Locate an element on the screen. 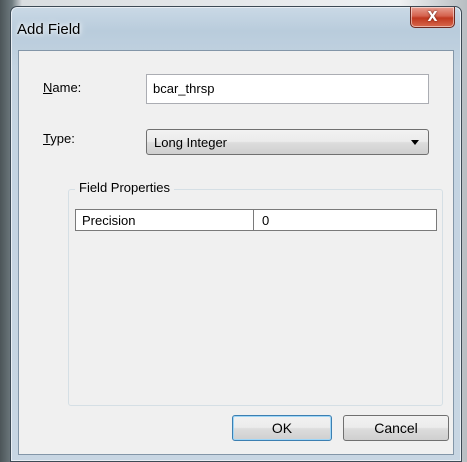  close-icon: X is located at coordinates (432, 17).